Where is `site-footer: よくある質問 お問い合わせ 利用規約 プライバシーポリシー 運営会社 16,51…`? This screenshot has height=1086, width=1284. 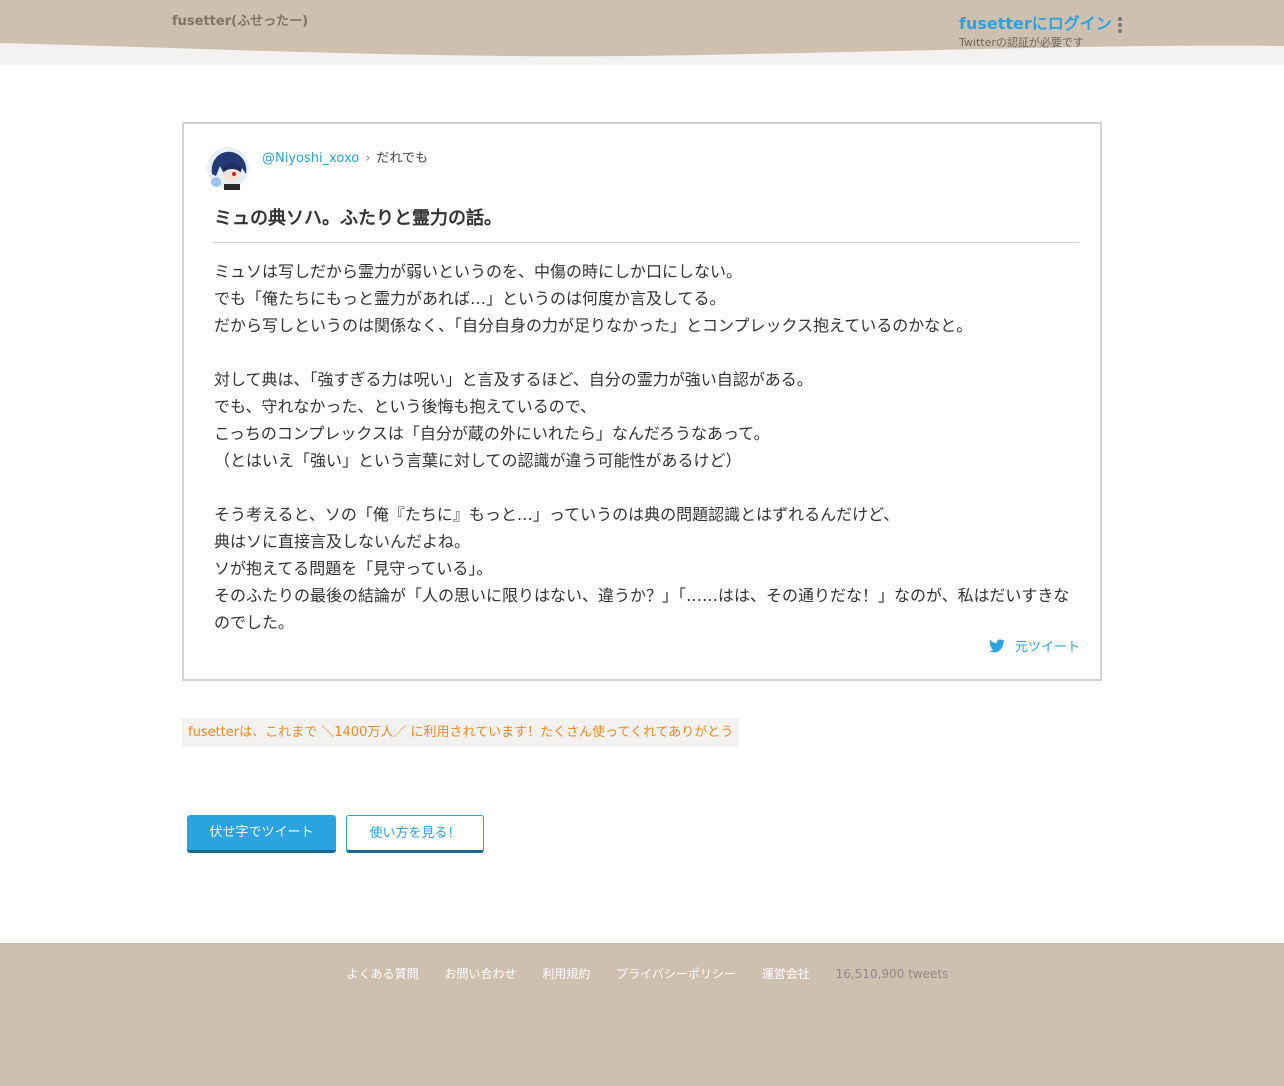
site-footer: よくある質問 お問い合わせ 利用規約 プライバシーポリシー 運営会社 16,51… is located at coordinates (642, 1014).